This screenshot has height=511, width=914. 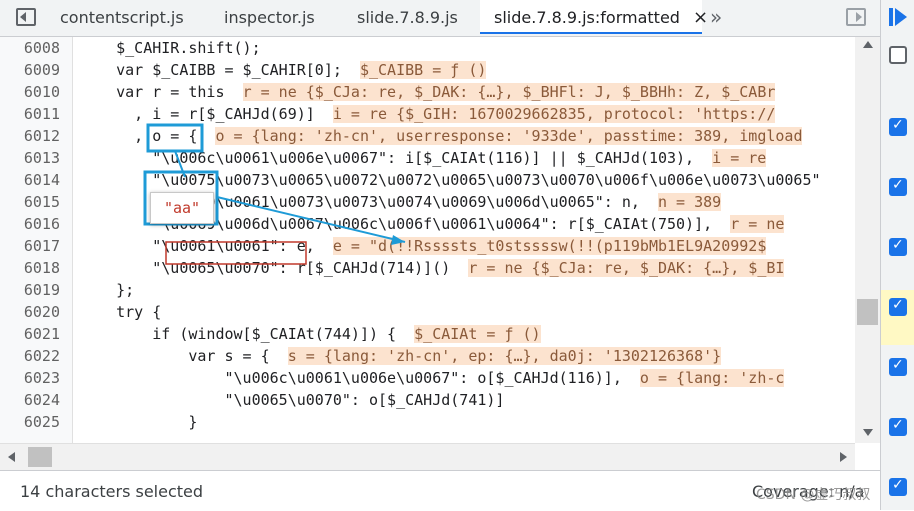 I want to click on scroll-thumb, so click(x=867, y=312).